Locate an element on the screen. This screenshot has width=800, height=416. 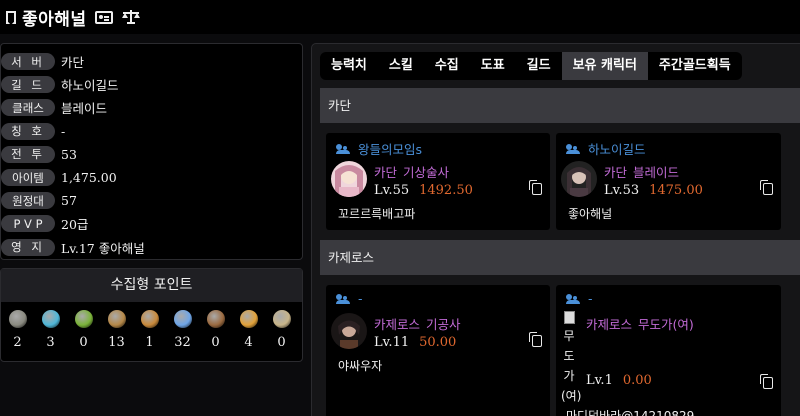
tab-weekly-gold: 주간골드획득 is located at coordinates (695, 66).